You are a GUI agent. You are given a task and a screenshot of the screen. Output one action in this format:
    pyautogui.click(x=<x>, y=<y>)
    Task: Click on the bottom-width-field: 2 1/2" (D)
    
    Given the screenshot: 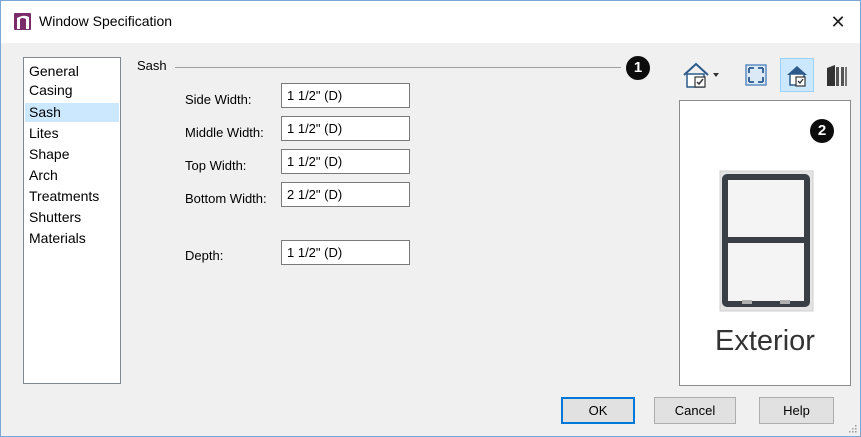 What is the action you would take?
    pyautogui.click(x=345, y=194)
    